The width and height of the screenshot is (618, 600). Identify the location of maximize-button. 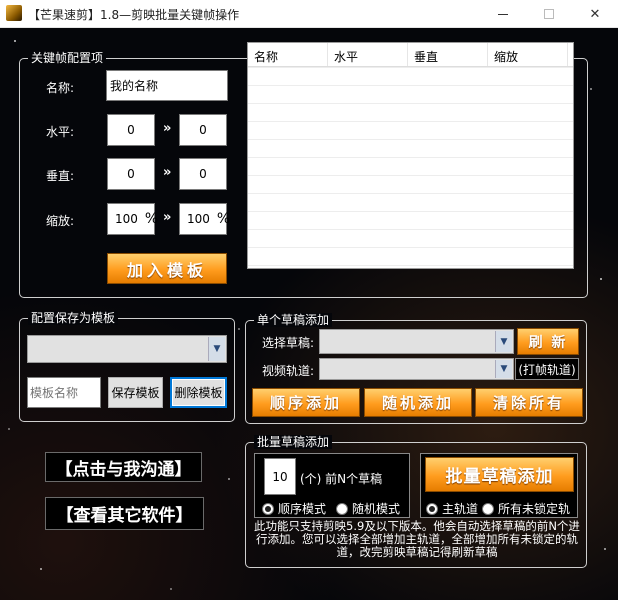
(549, 14).